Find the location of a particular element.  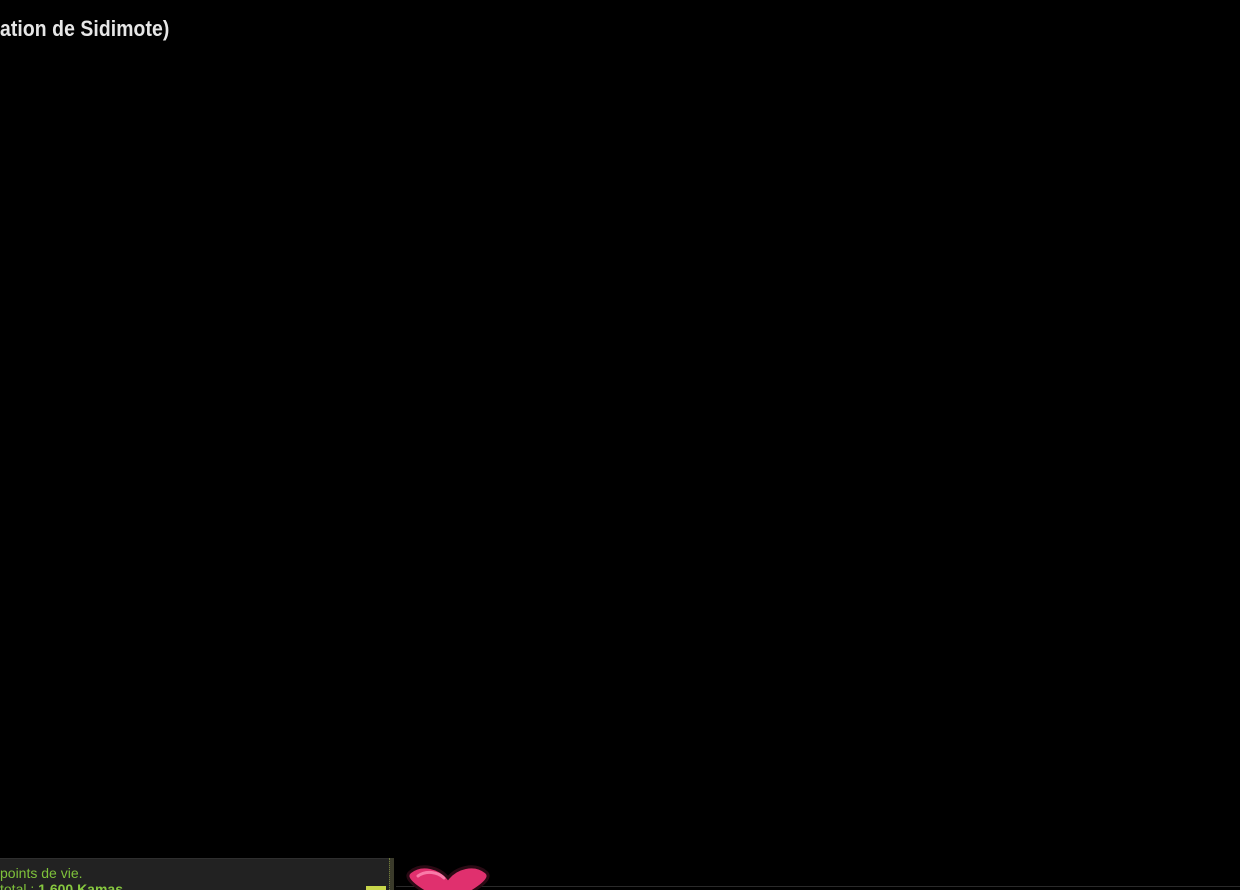

chat-message: points de vie. is located at coordinates (41, 873).